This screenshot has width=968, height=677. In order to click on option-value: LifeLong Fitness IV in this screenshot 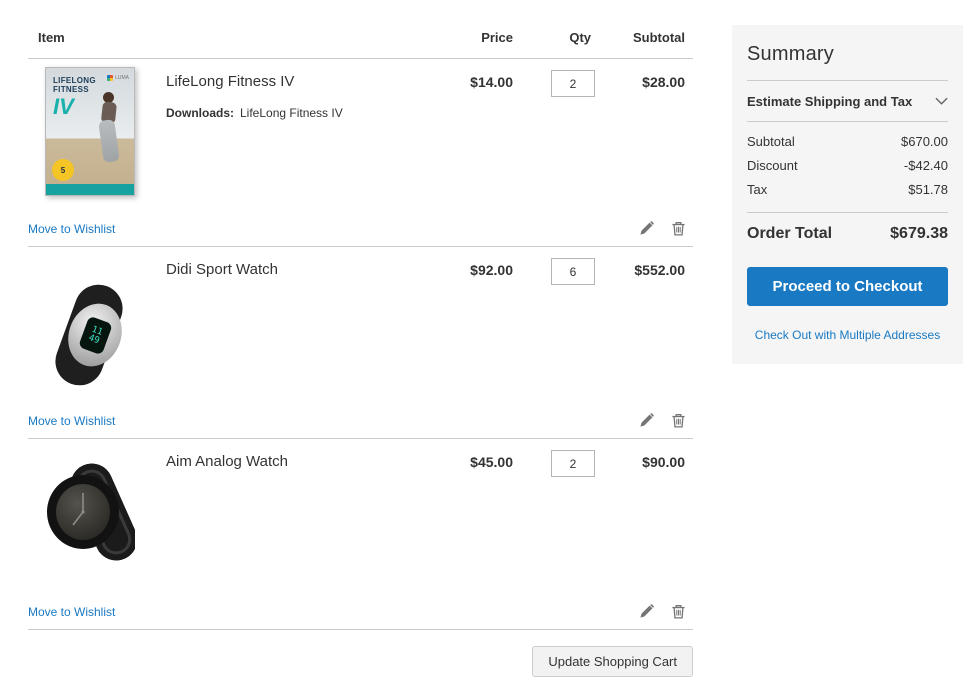, I will do `click(291, 113)`.